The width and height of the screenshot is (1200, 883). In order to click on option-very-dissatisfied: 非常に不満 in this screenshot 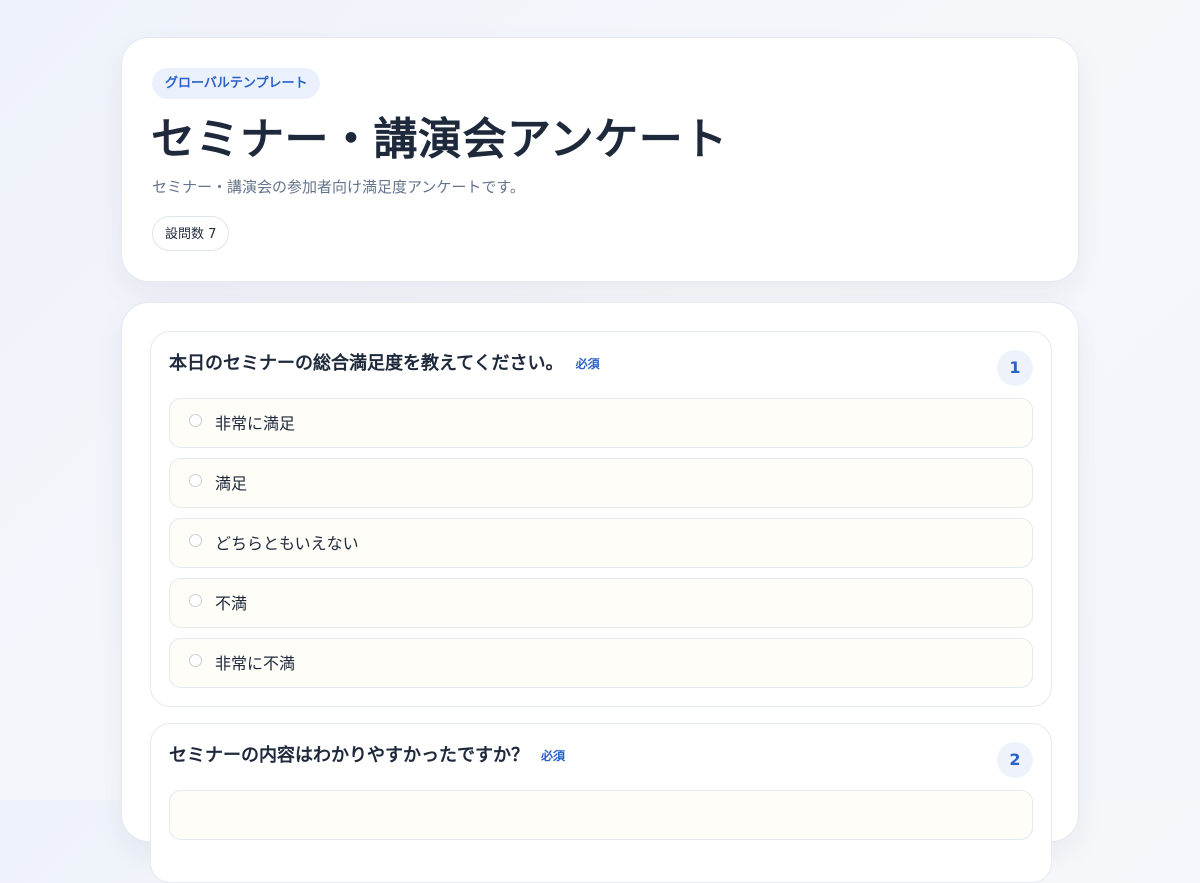, I will do `click(601, 663)`.